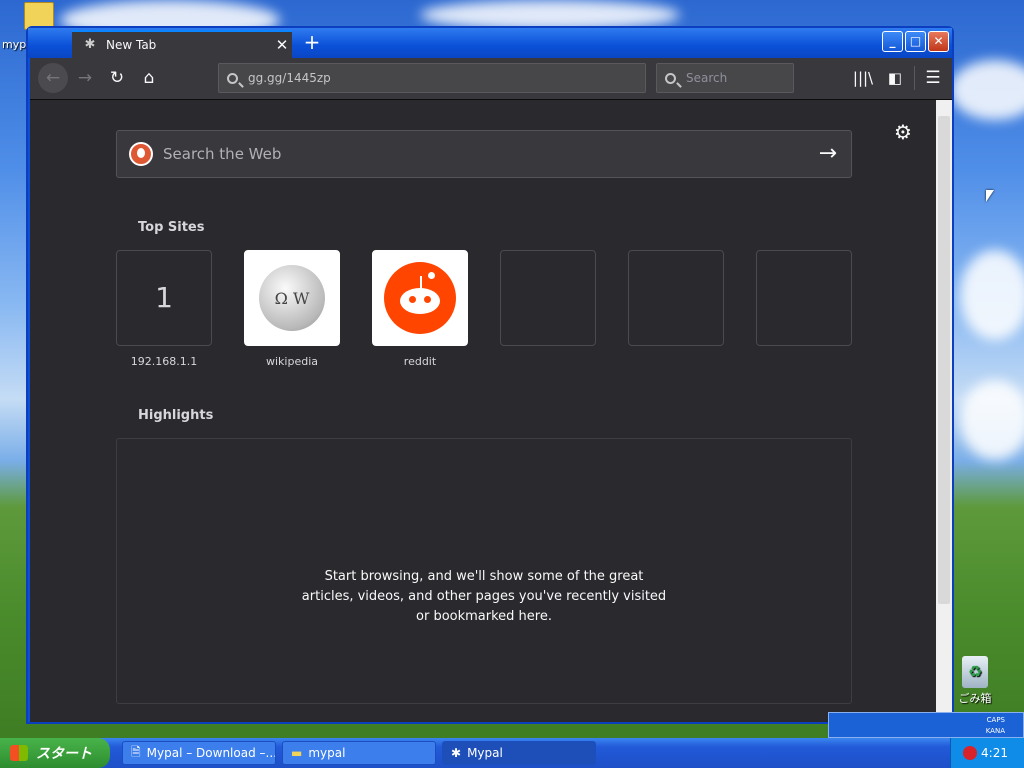 The height and width of the screenshot is (768, 1024). What do you see at coordinates (995, 720) in the screenshot?
I see `caps-indicator: CAPS` at bounding box center [995, 720].